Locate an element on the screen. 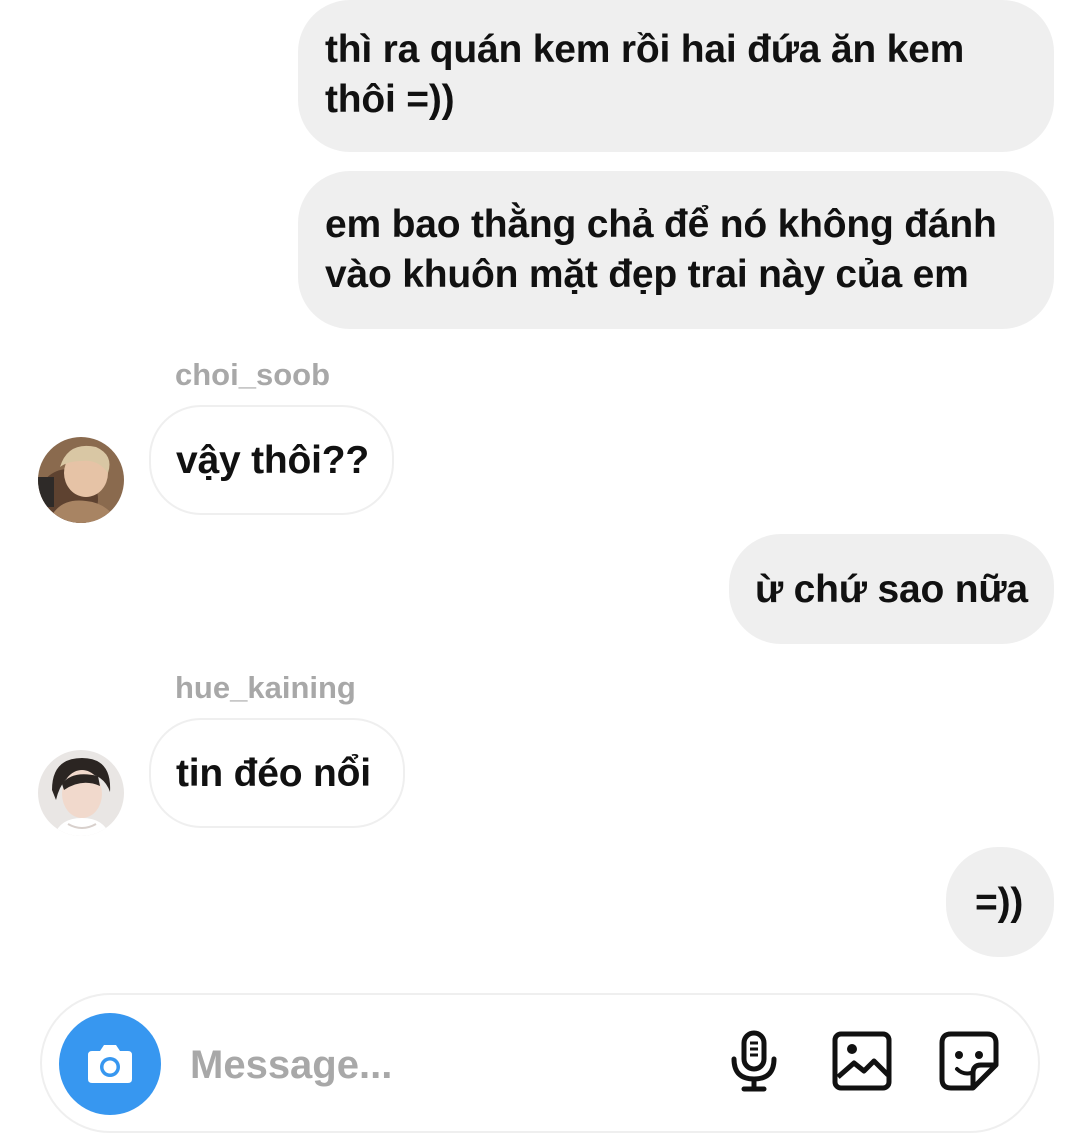 The width and height of the screenshot is (1080, 1137). sender-name: hue_kaining is located at coordinates (265, 687).